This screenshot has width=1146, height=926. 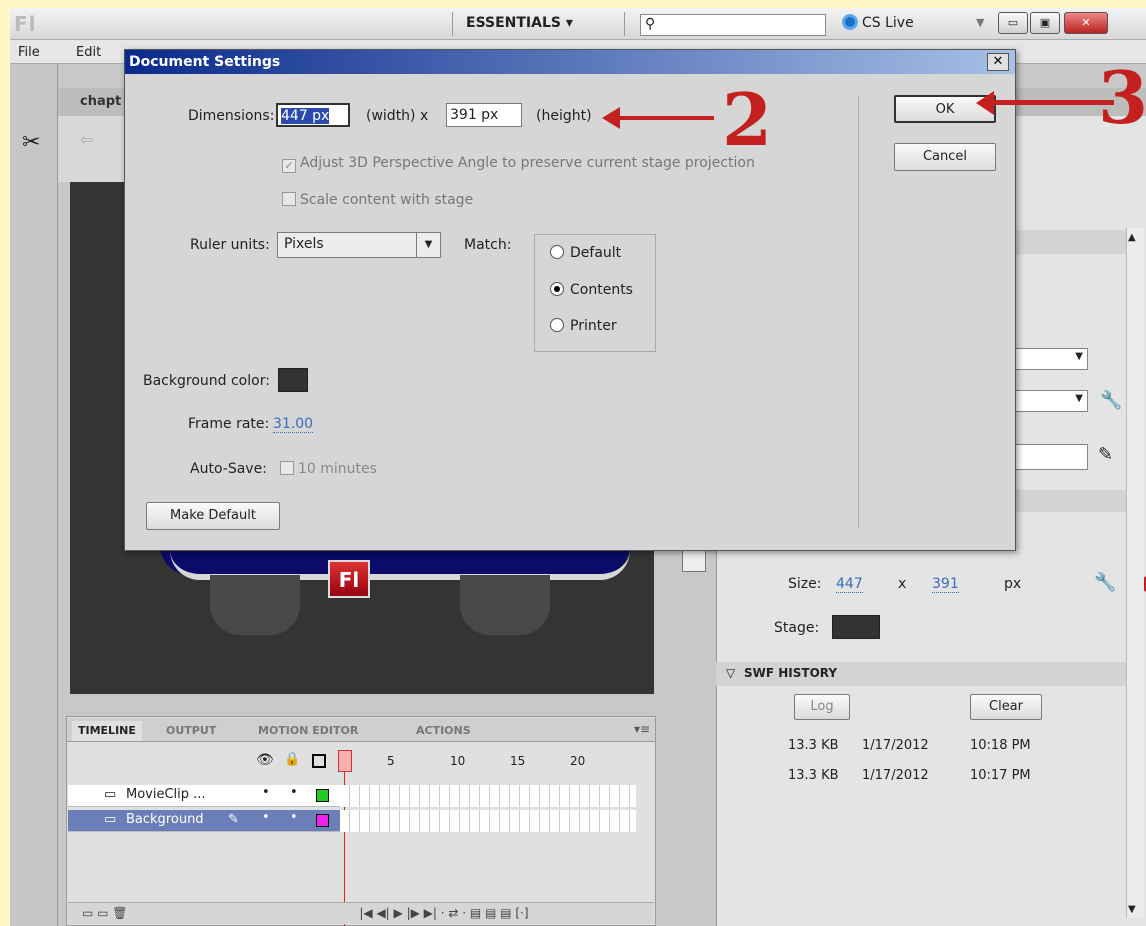 What do you see at coordinates (583, 326) in the screenshot?
I see `match-printer-radio: Printer` at bounding box center [583, 326].